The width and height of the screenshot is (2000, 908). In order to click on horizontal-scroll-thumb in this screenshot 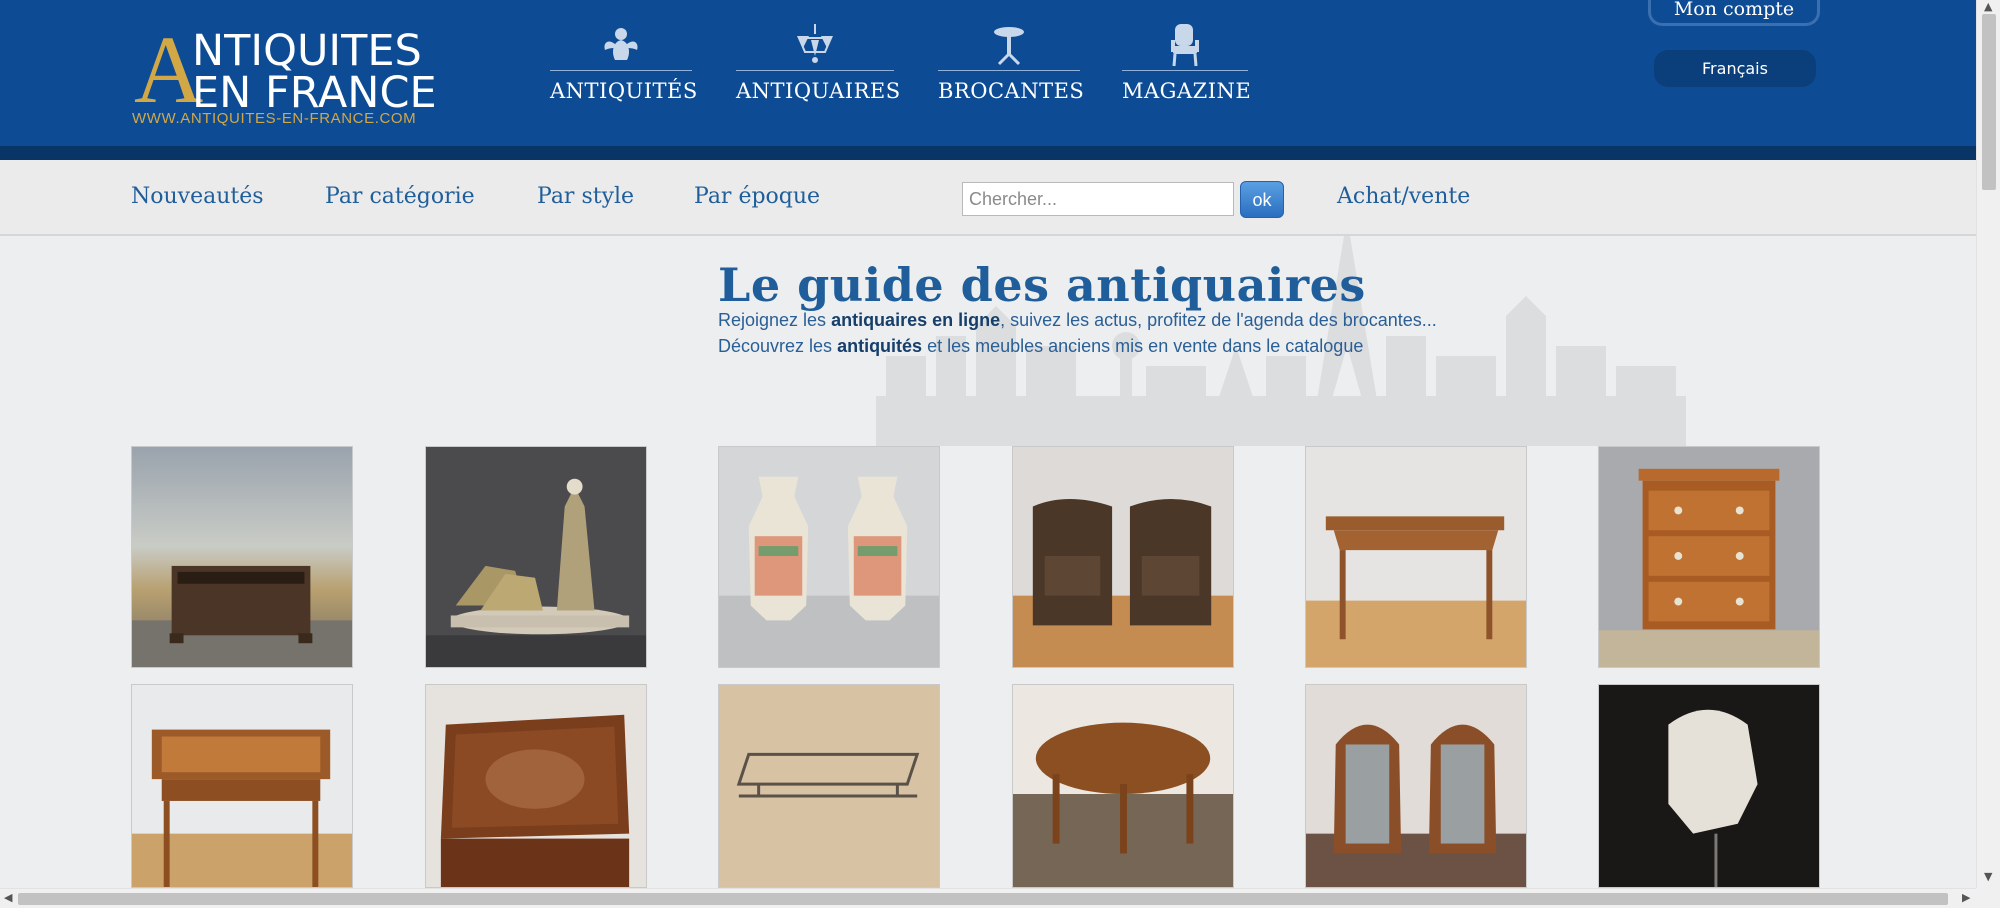, I will do `click(983, 899)`.